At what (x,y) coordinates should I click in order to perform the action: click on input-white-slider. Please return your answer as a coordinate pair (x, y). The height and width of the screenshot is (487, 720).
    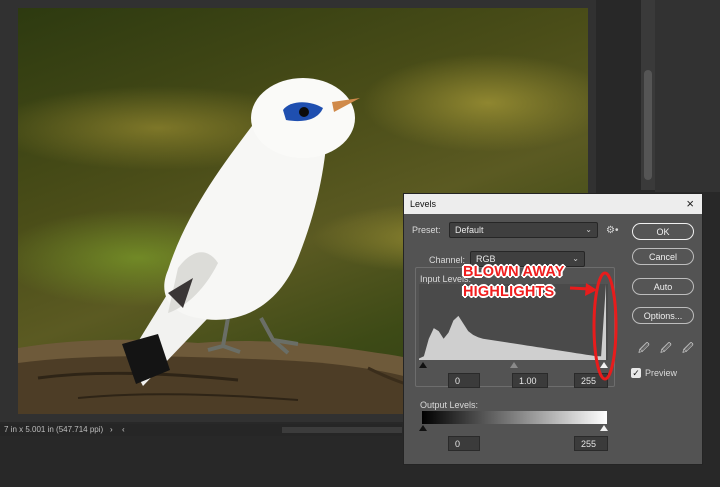
    Looking at the image, I should click on (604, 365).